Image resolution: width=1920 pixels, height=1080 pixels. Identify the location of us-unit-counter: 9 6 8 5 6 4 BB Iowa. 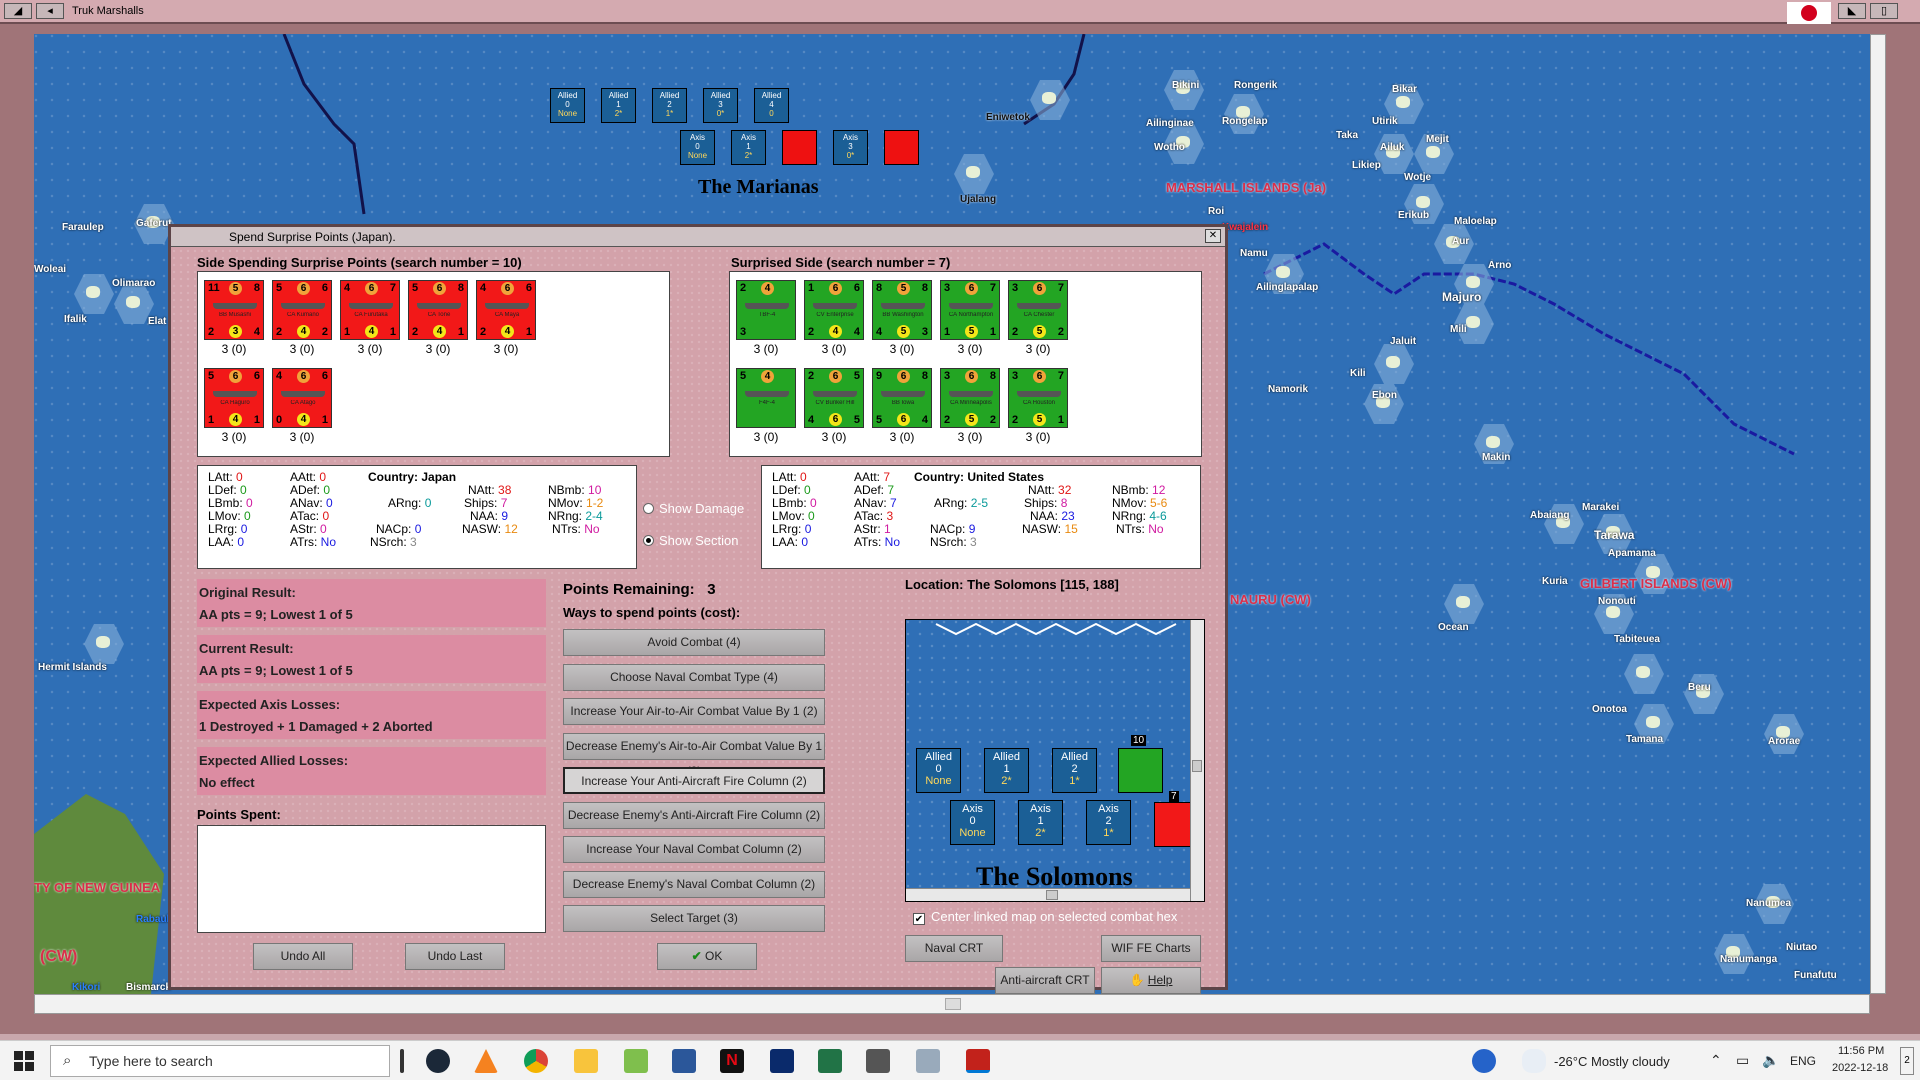
(902, 398).